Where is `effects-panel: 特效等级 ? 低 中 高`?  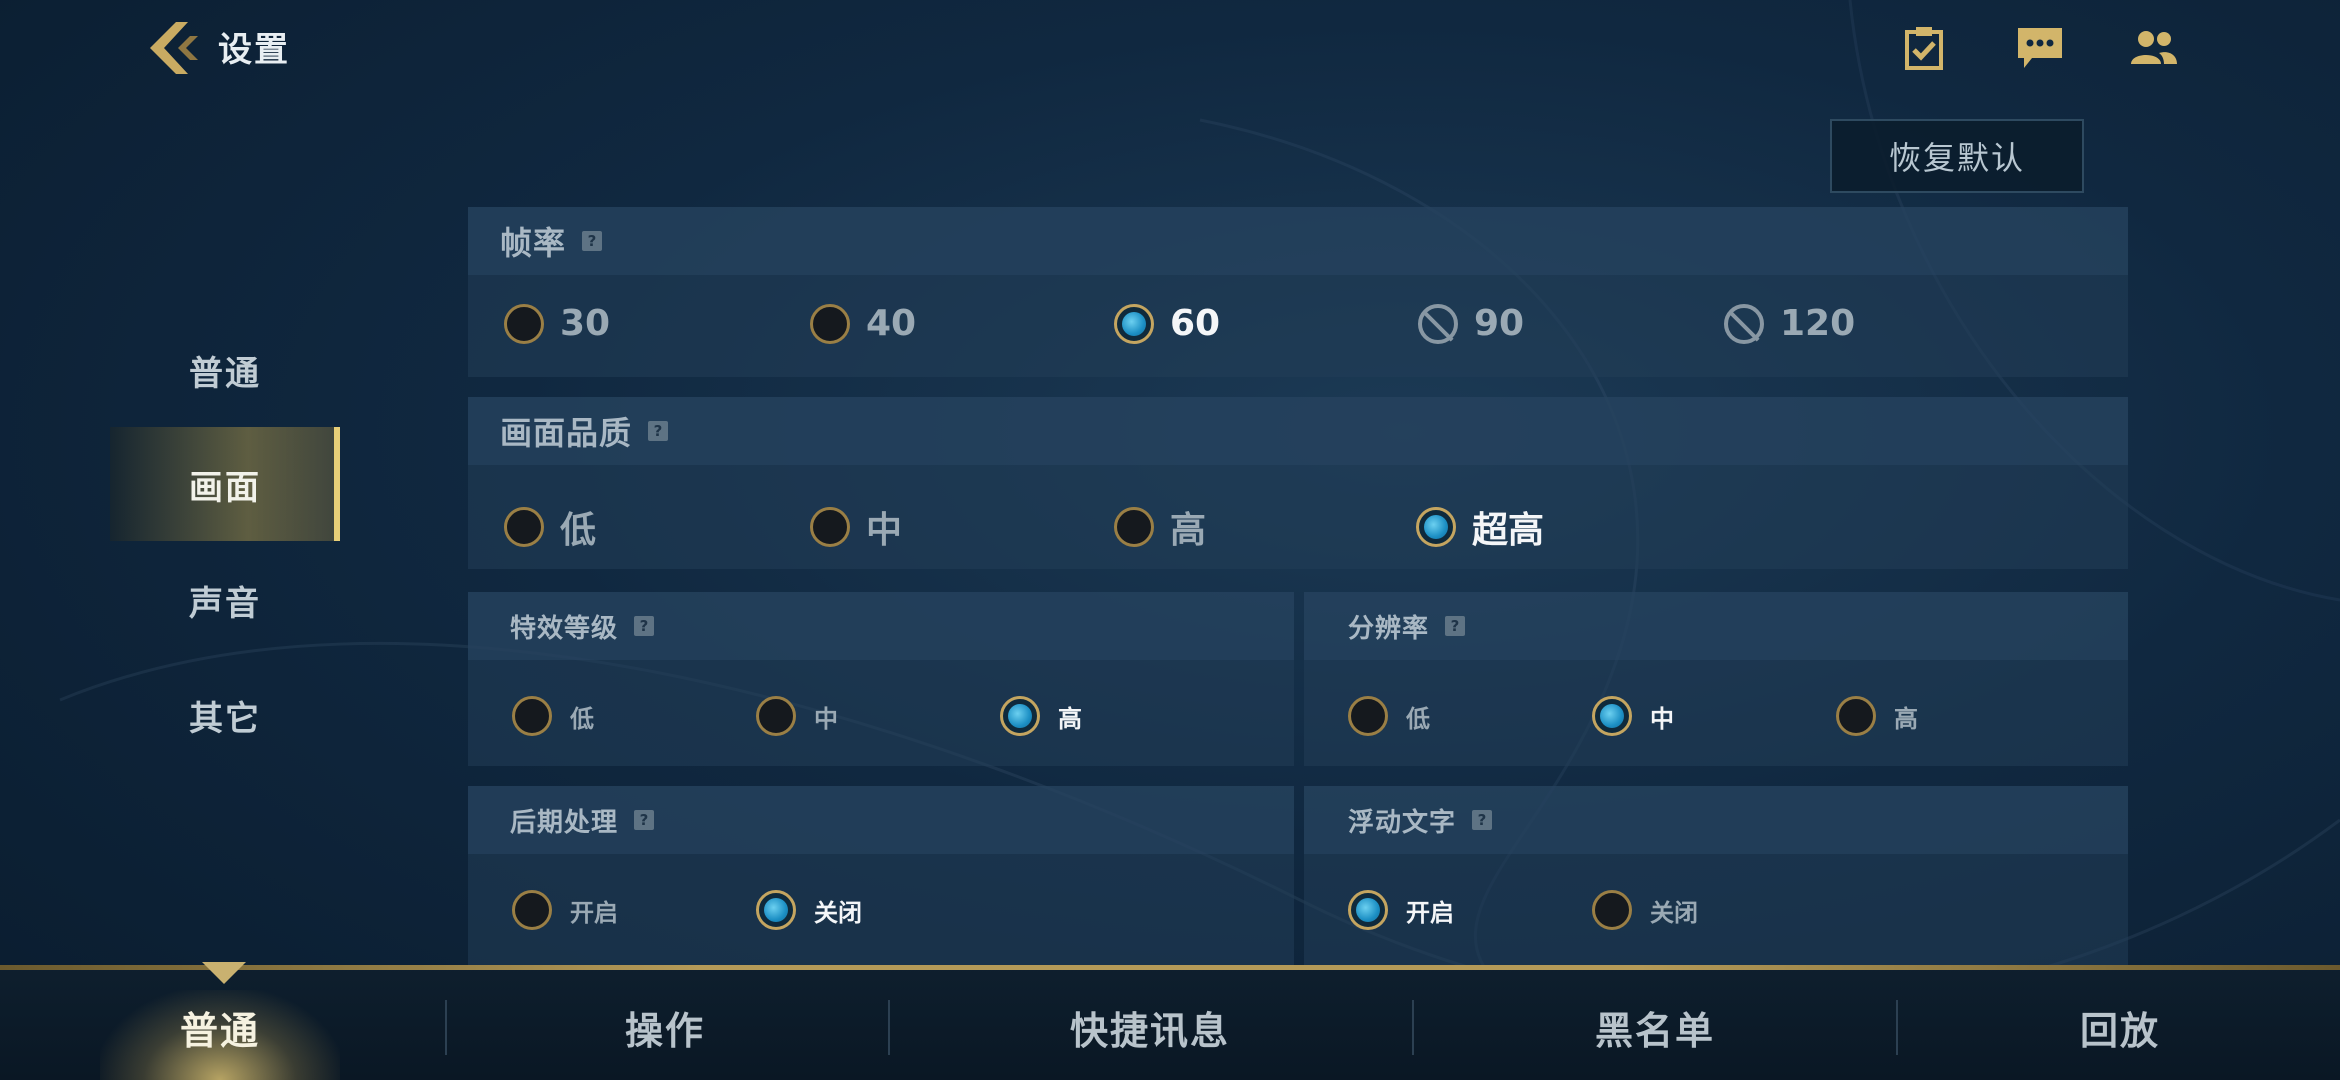
effects-panel: 特效等级 ? 低 中 高 is located at coordinates (881, 679).